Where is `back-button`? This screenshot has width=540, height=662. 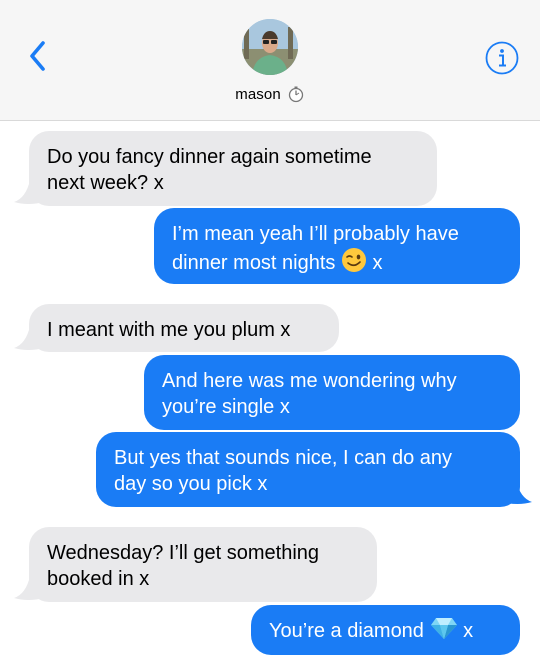 back-button is located at coordinates (39, 56).